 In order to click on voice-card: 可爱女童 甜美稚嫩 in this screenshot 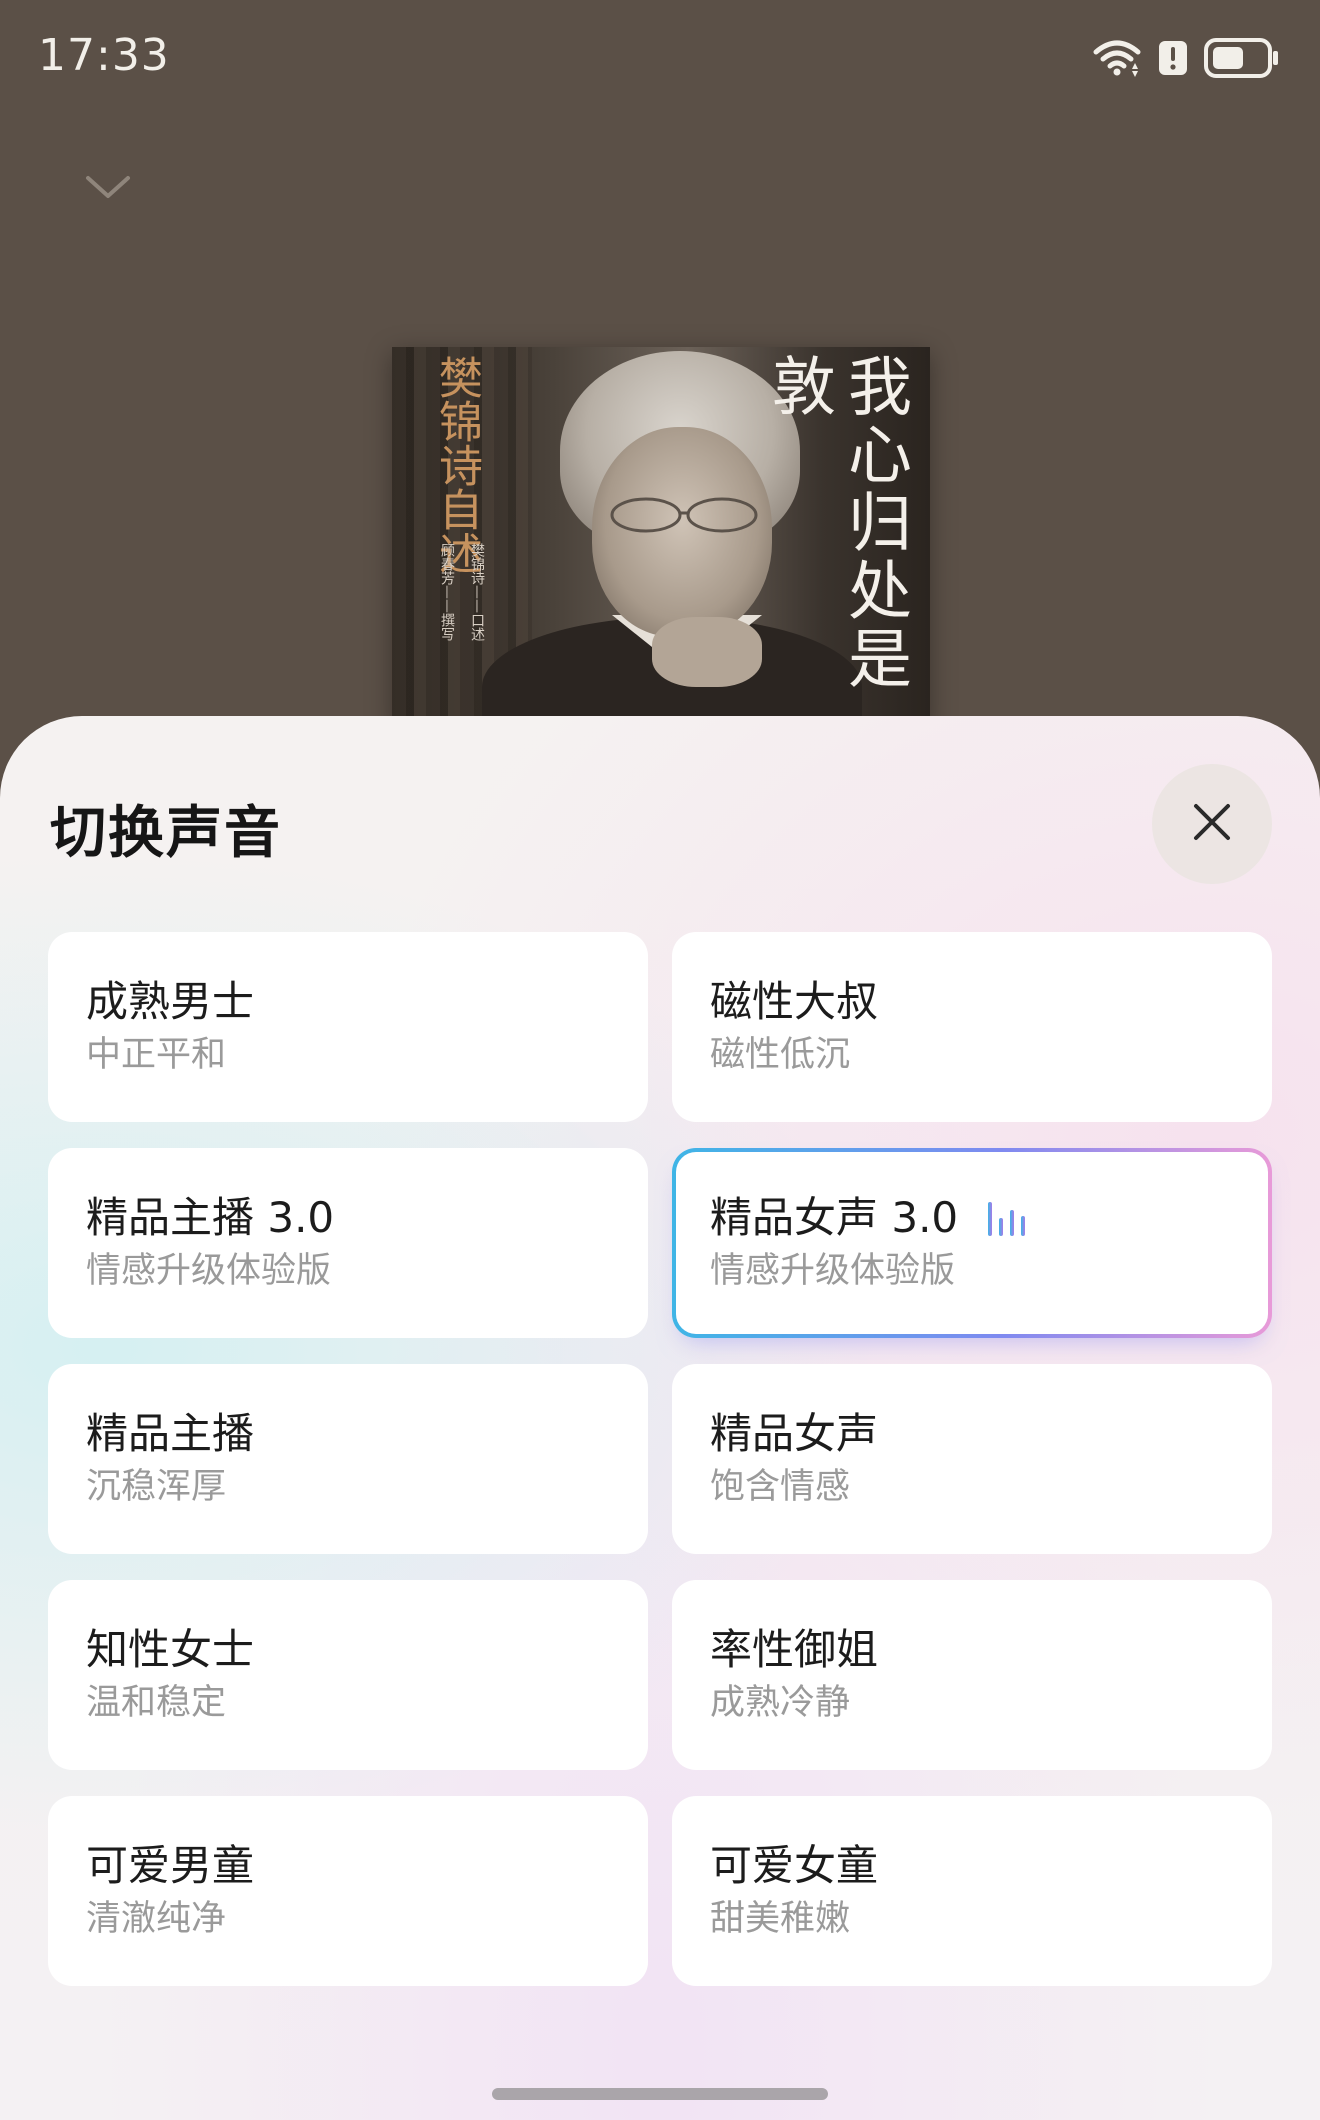, I will do `click(972, 1891)`.